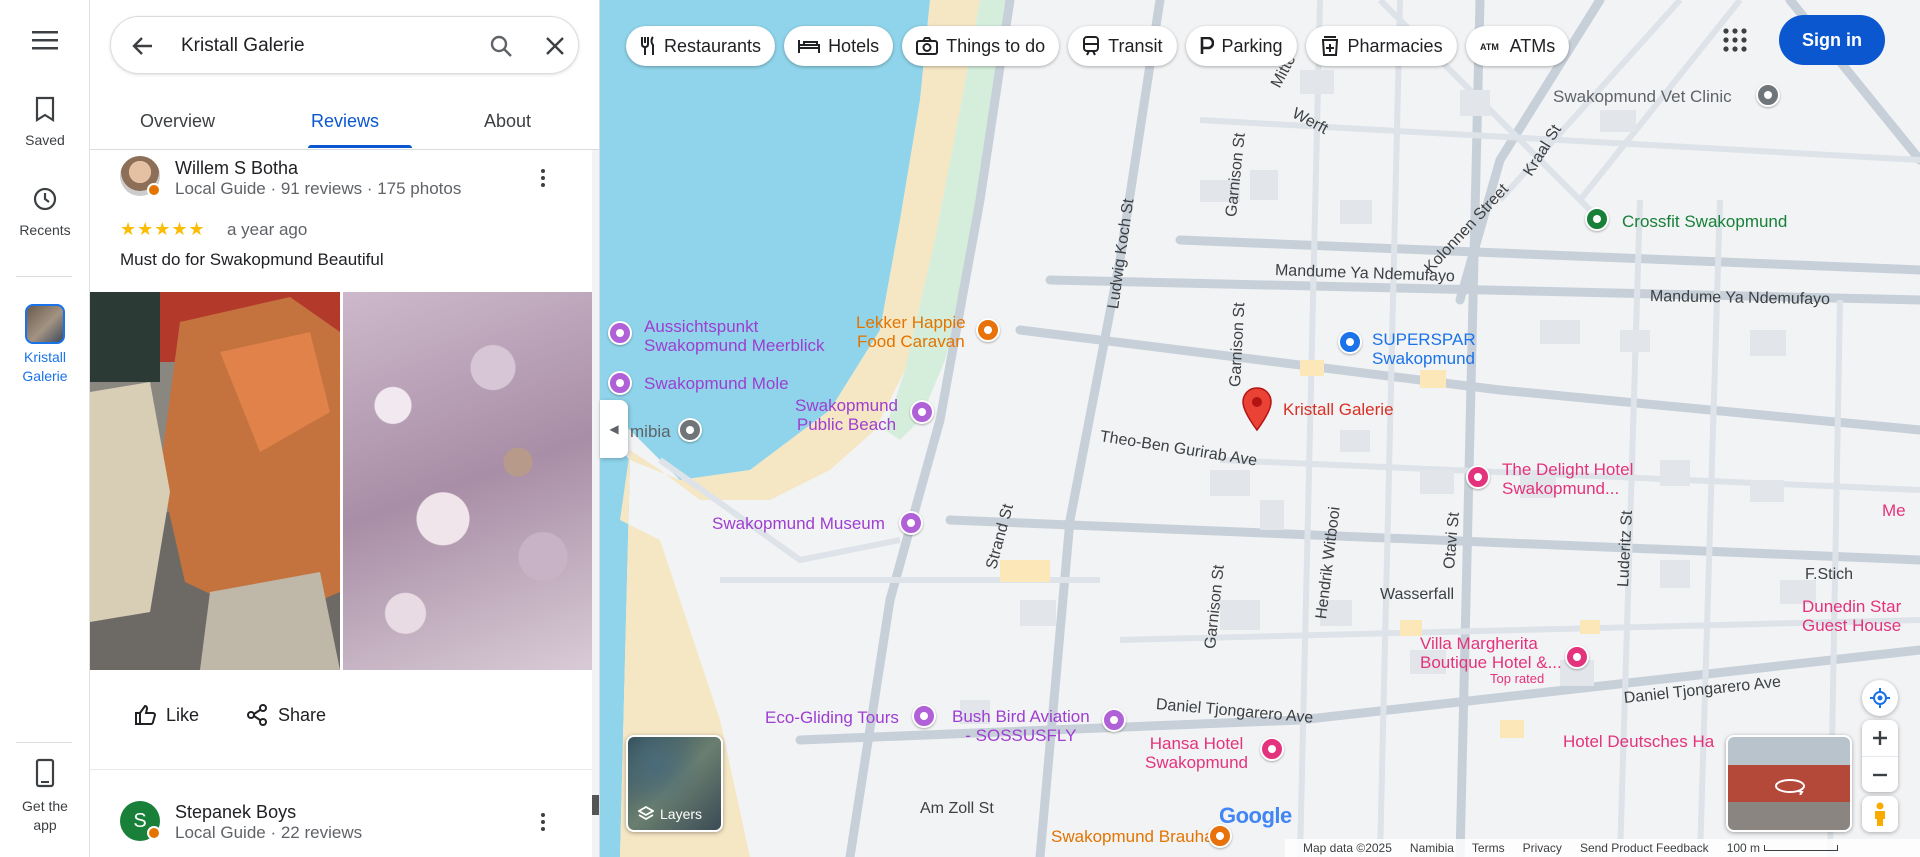 This screenshot has height=857, width=1920. Describe the element at coordinates (143, 48) in the screenshot. I see `back-button` at that location.